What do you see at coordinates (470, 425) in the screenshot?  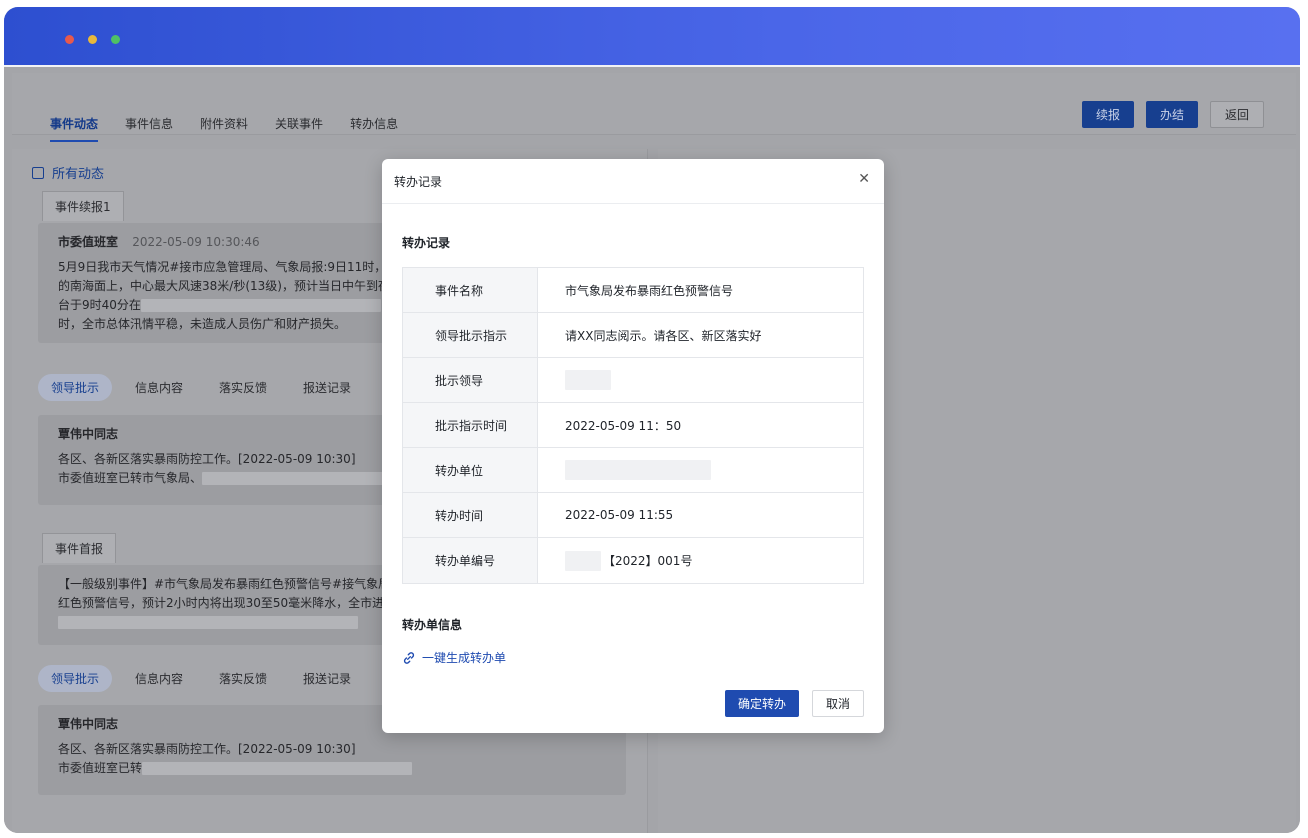 I see `row-label: 批示指示时间` at bounding box center [470, 425].